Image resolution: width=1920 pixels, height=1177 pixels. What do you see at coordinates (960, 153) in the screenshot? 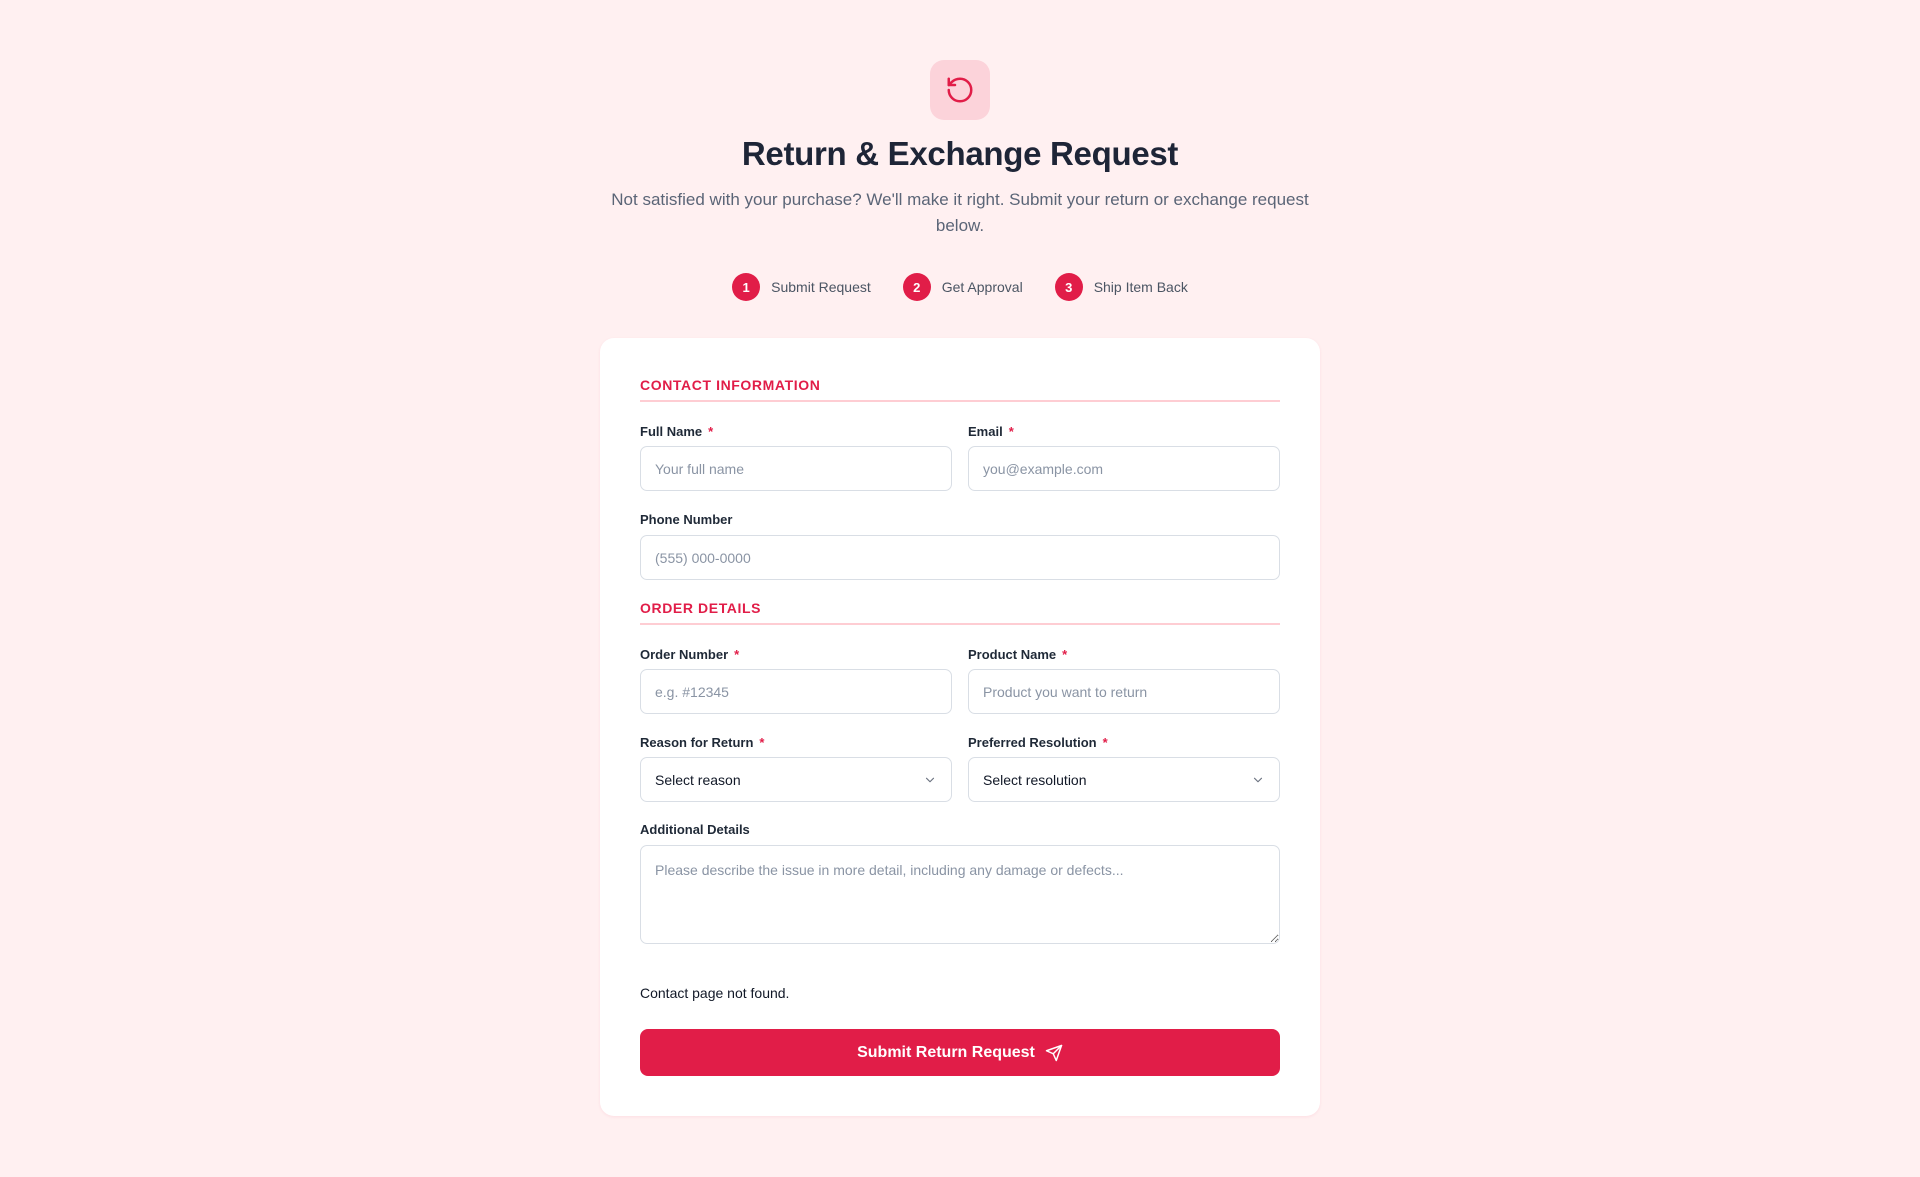
I see `page-title: Return & Exchange Request` at bounding box center [960, 153].